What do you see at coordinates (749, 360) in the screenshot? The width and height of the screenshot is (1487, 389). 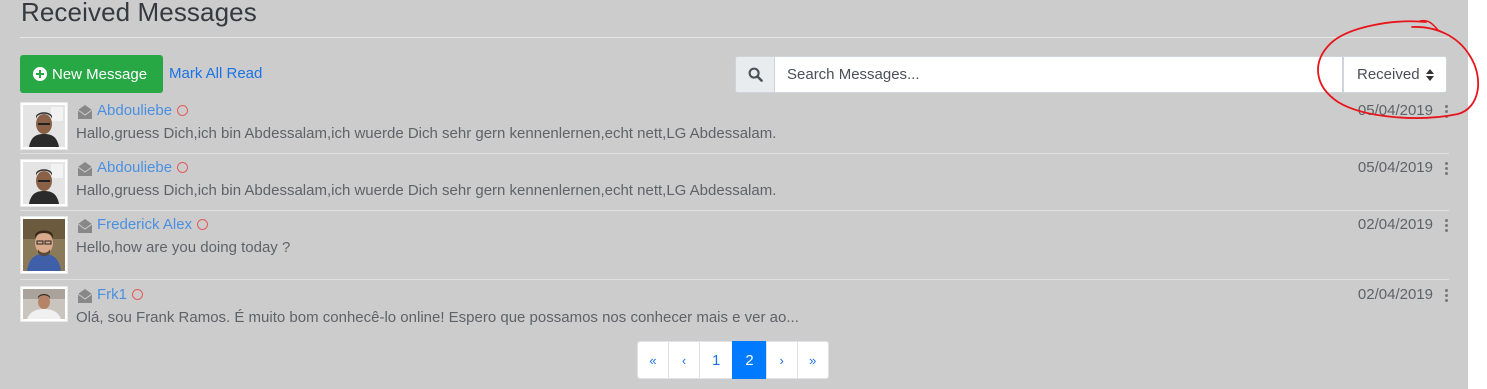 I see `page-button-2: 2` at bounding box center [749, 360].